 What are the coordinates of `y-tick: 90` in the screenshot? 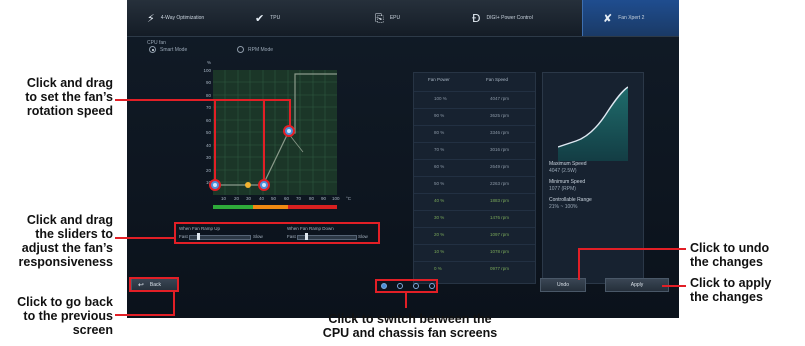 It's located at (208, 82).